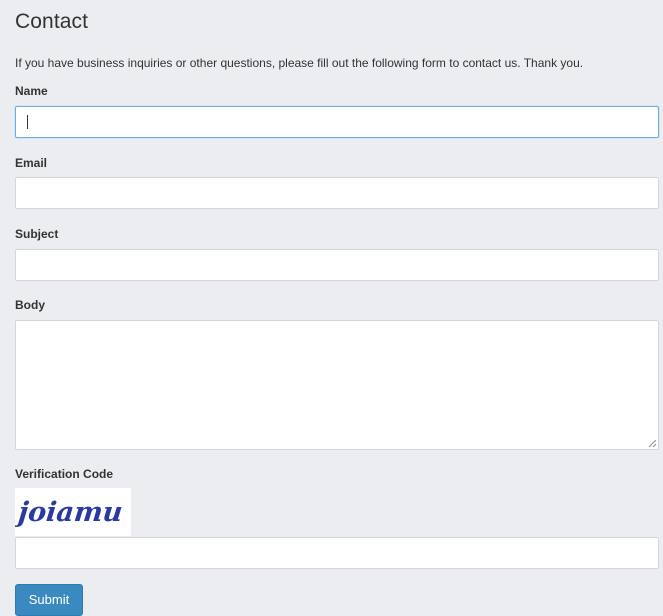 The width and height of the screenshot is (663, 616). Describe the element at coordinates (52, 21) in the screenshot. I see `page-title: Contact` at that location.